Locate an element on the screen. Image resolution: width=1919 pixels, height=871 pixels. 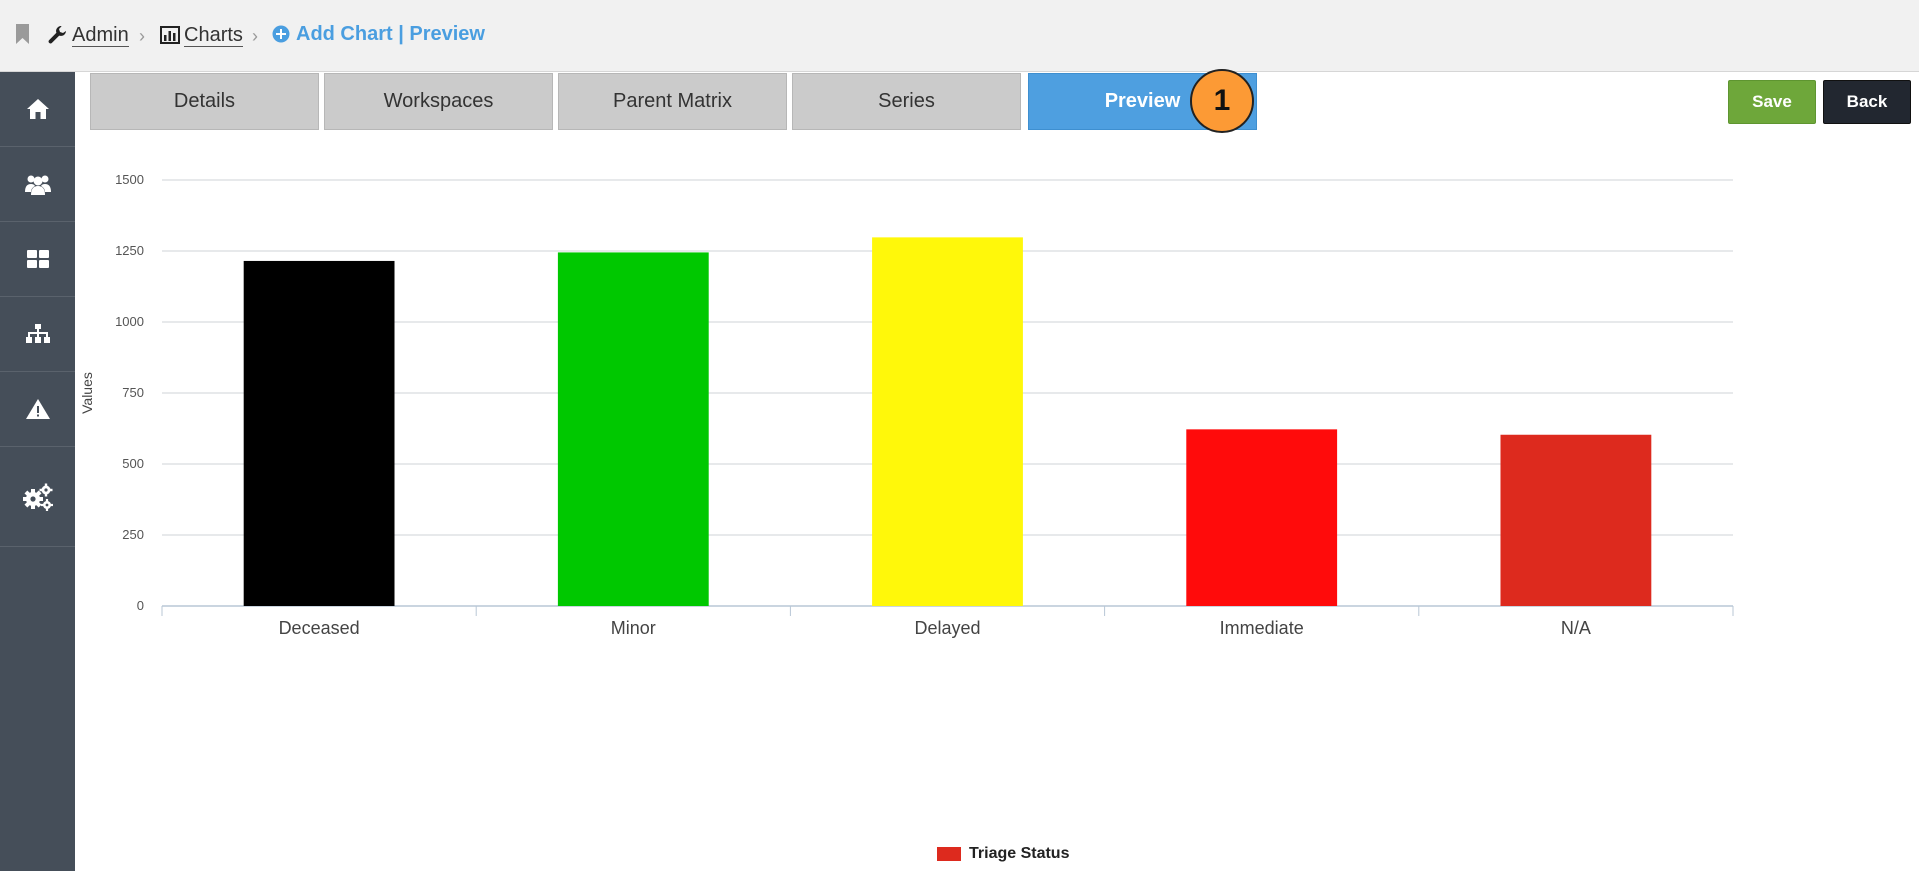
dashboard-icon is located at coordinates (37, 259).